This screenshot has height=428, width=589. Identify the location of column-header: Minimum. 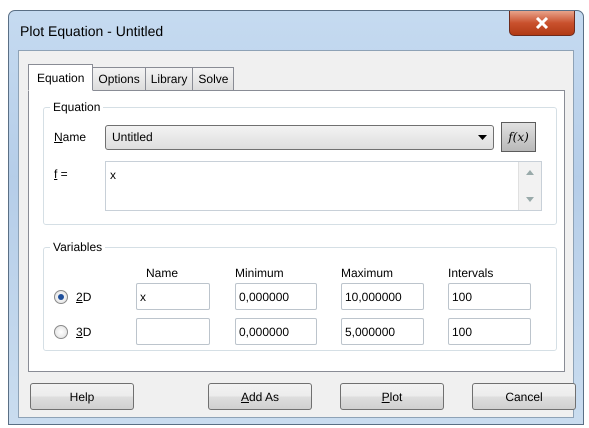
(259, 273).